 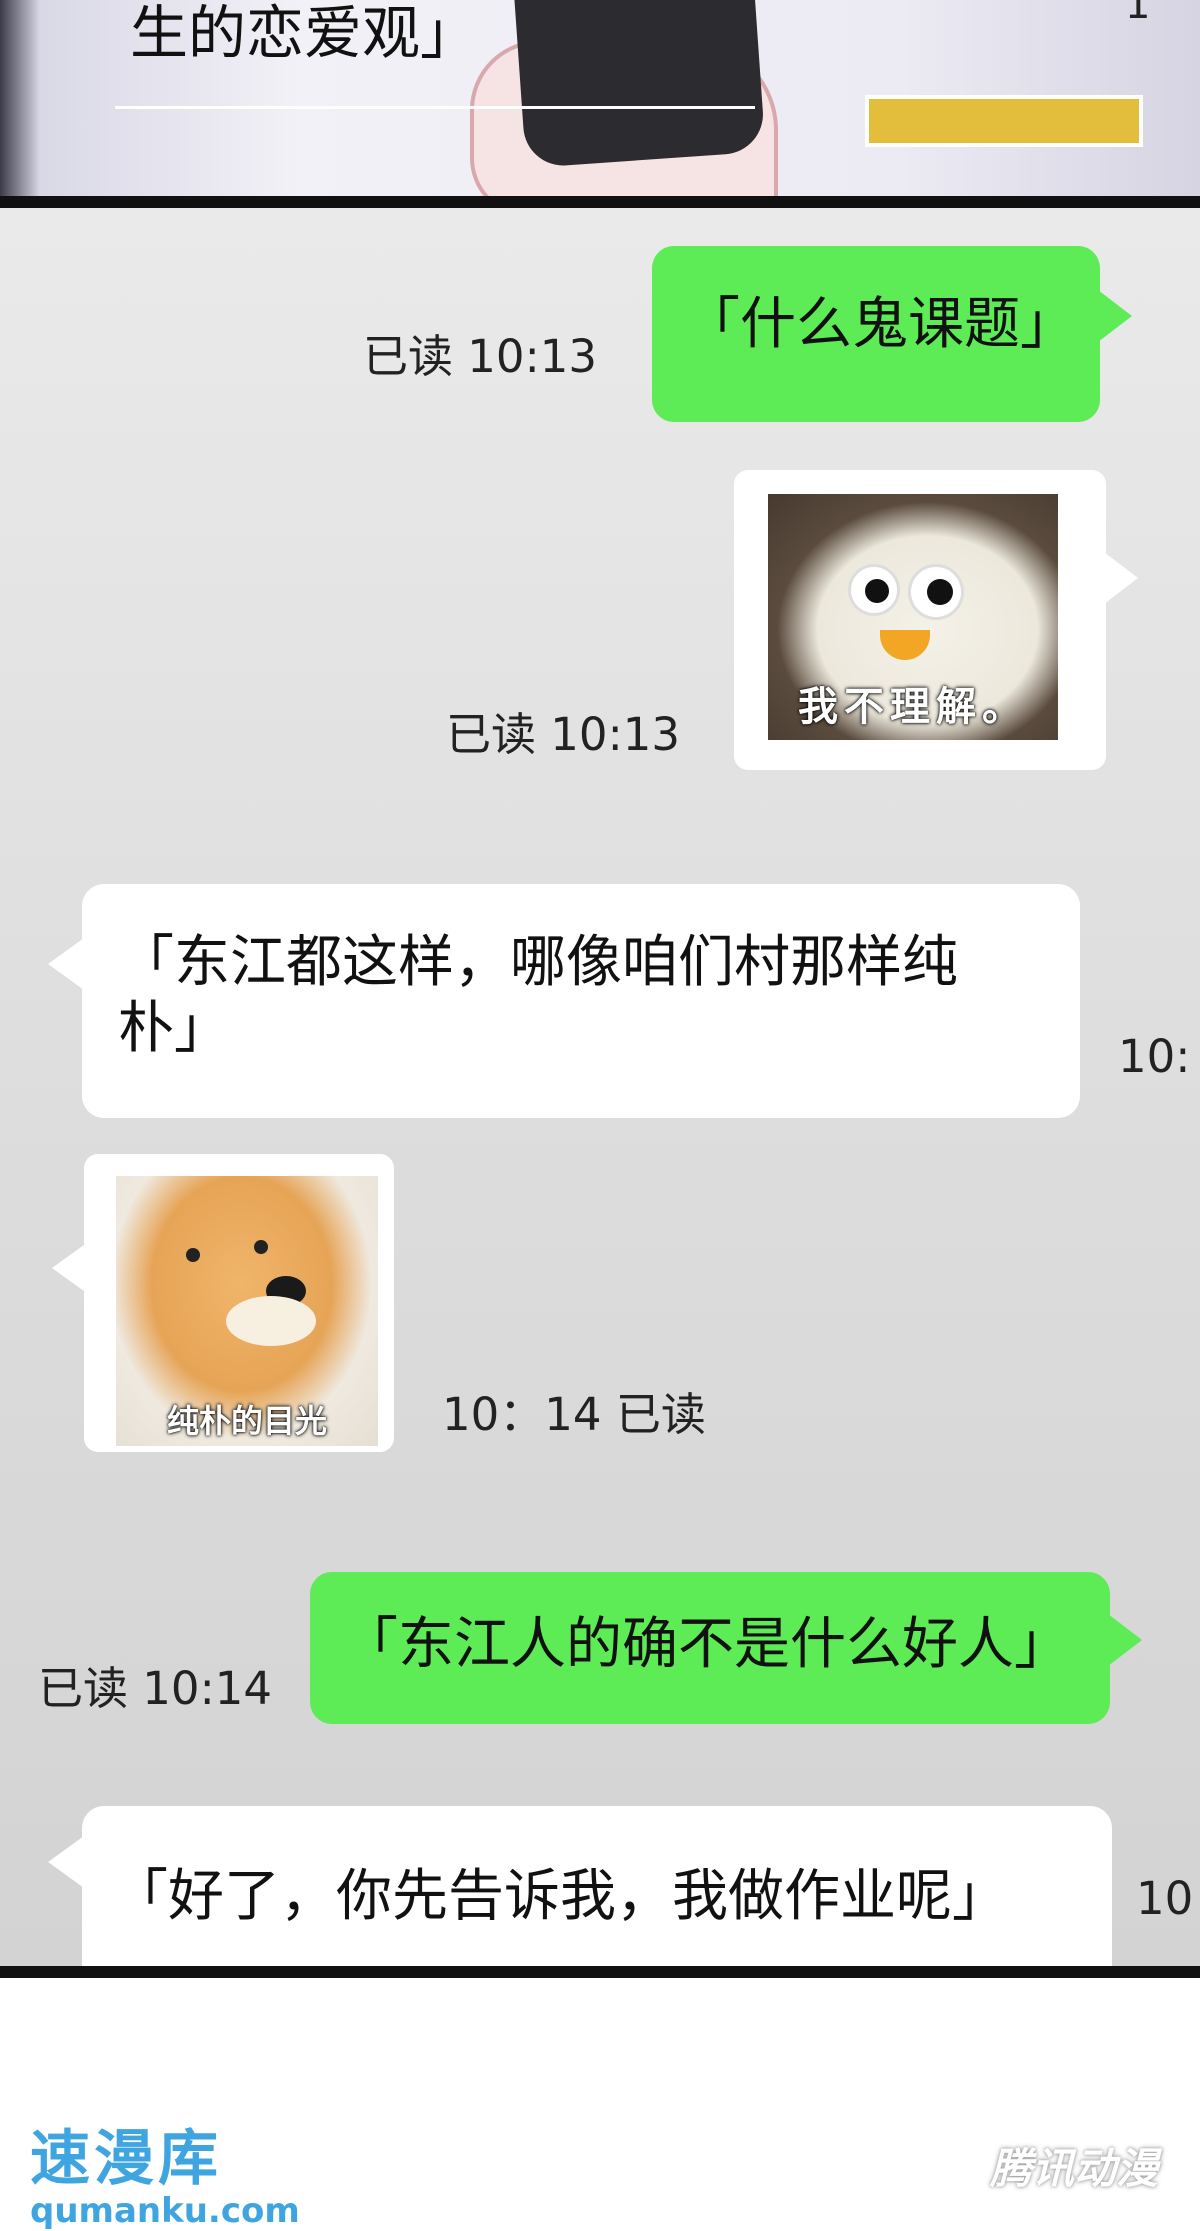 What do you see at coordinates (581, 1001) in the screenshot?
I see `message-bubble-received: 「东江都这样，哪像咱们村那样纯 朴」` at bounding box center [581, 1001].